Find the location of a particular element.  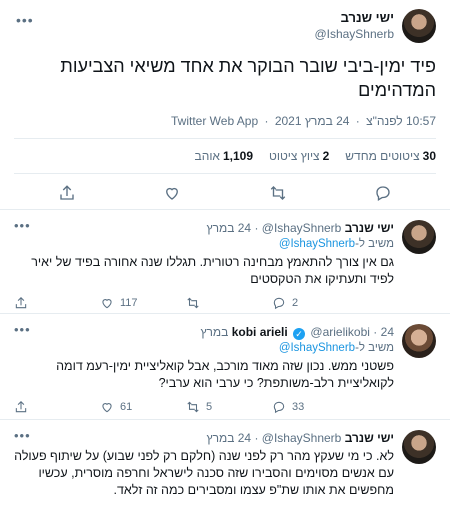

quotes-count: 30 is located at coordinates (429, 156).